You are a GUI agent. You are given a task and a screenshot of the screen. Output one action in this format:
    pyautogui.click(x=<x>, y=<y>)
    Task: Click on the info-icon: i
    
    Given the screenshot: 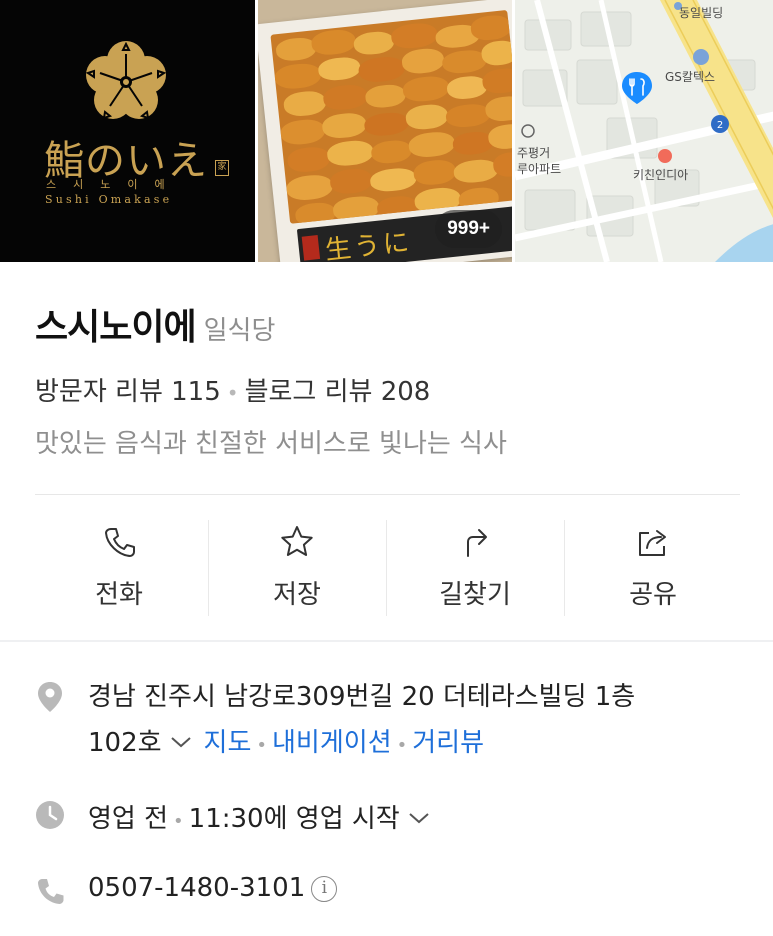 What is the action you would take?
    pyautogui.click(x=324, y=889)
    